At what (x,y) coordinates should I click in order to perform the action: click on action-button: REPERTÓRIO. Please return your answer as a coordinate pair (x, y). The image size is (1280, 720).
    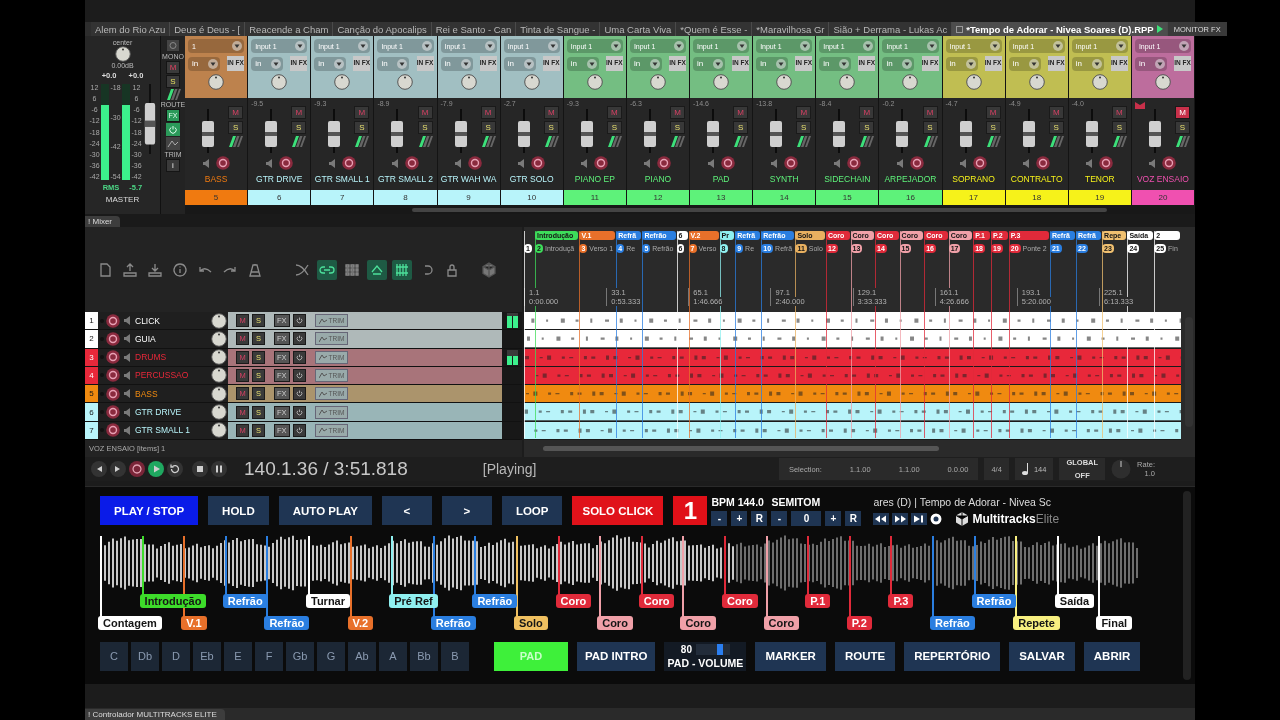
    Looking at the image, I should click on (952, 656).